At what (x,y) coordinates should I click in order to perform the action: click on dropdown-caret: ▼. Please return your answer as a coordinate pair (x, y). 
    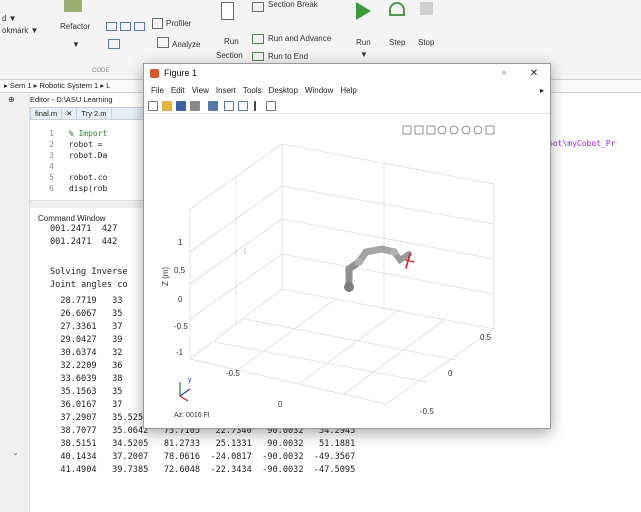
    Looking at the image, I should click on (76, 44).